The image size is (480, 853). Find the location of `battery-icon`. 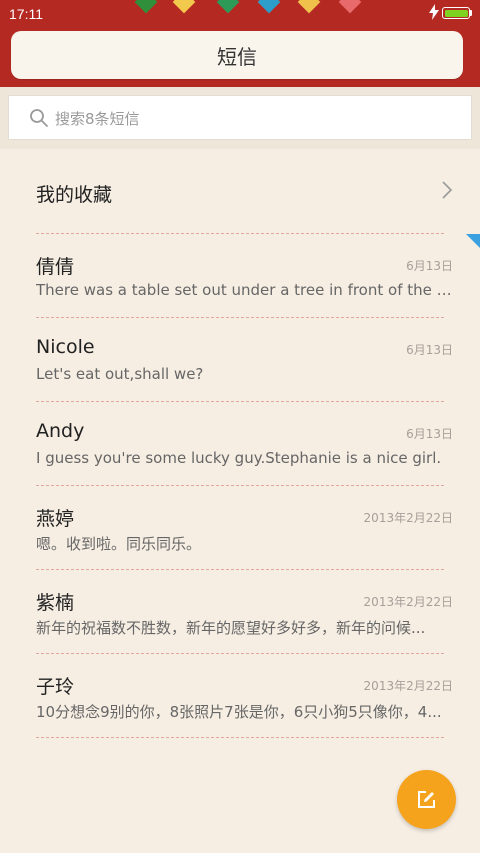

battery-icon is located at coordinates (456, 13).